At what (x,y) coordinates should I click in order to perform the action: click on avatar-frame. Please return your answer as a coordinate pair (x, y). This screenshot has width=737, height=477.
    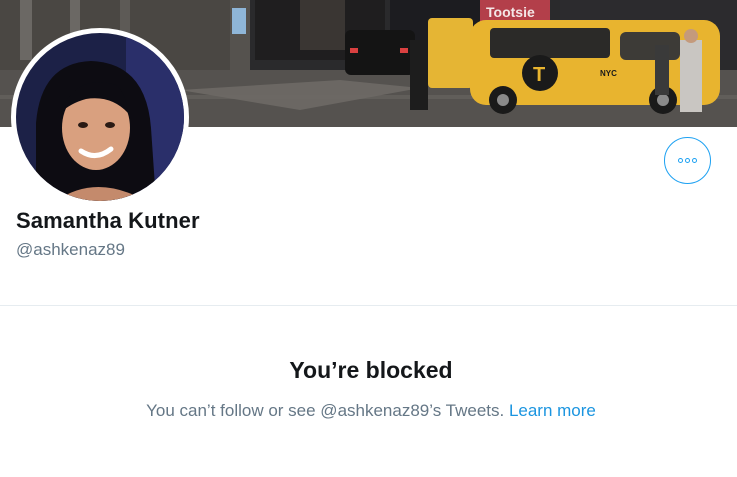
    Looking at the image, I should click on (100, 117).